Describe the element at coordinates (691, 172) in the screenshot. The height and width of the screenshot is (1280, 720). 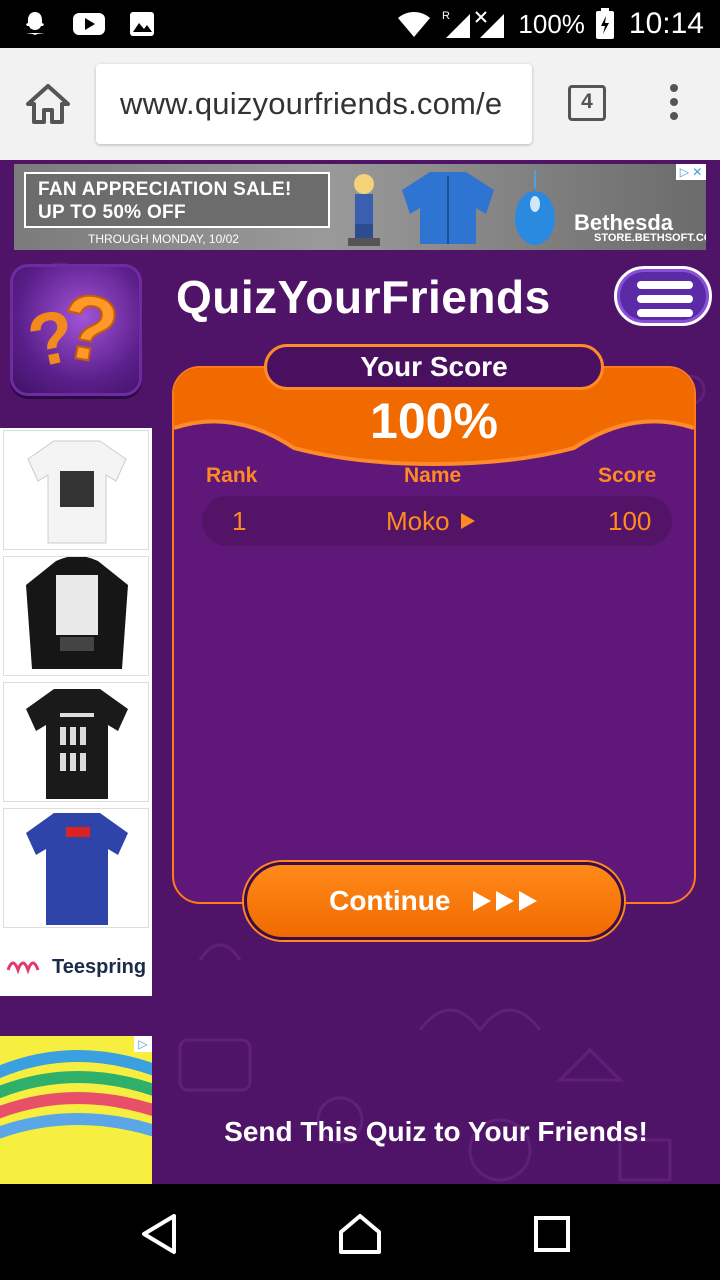
I see `ad-choices-icon: ▷ ✕` at that location.